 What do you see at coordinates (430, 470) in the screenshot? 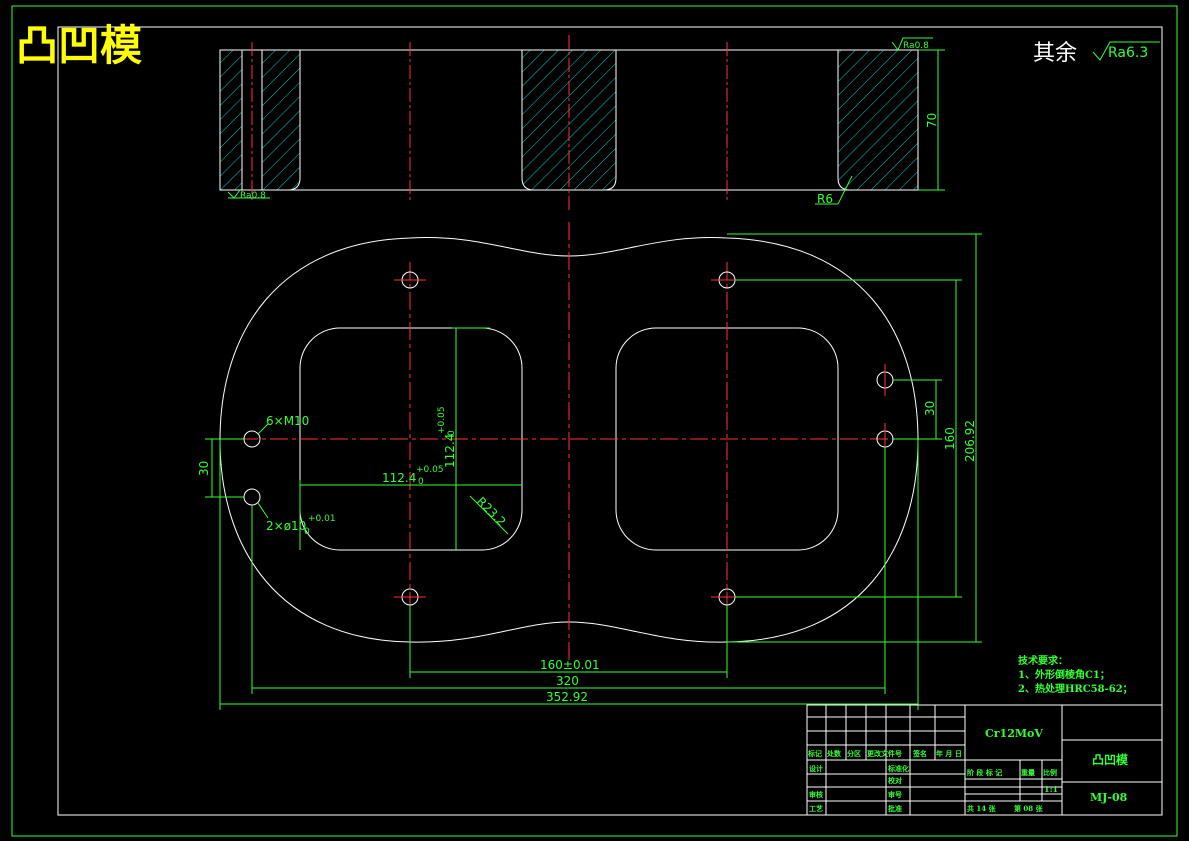
I see `opening-width-tol: +0.05` at bounding box center [430, 470].